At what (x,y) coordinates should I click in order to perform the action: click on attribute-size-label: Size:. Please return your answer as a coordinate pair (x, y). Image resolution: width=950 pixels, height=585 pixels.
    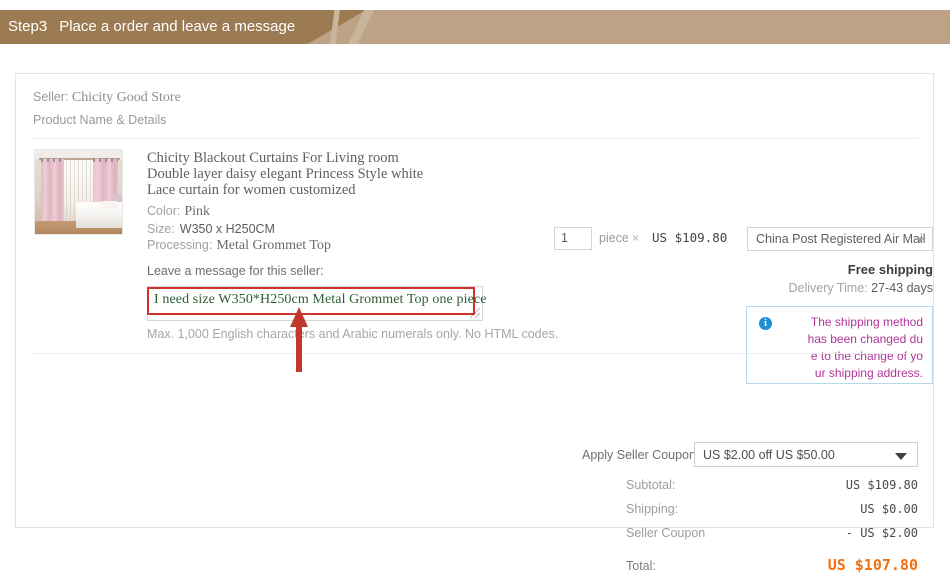
    Looking at the image, I should click on (161, 228).